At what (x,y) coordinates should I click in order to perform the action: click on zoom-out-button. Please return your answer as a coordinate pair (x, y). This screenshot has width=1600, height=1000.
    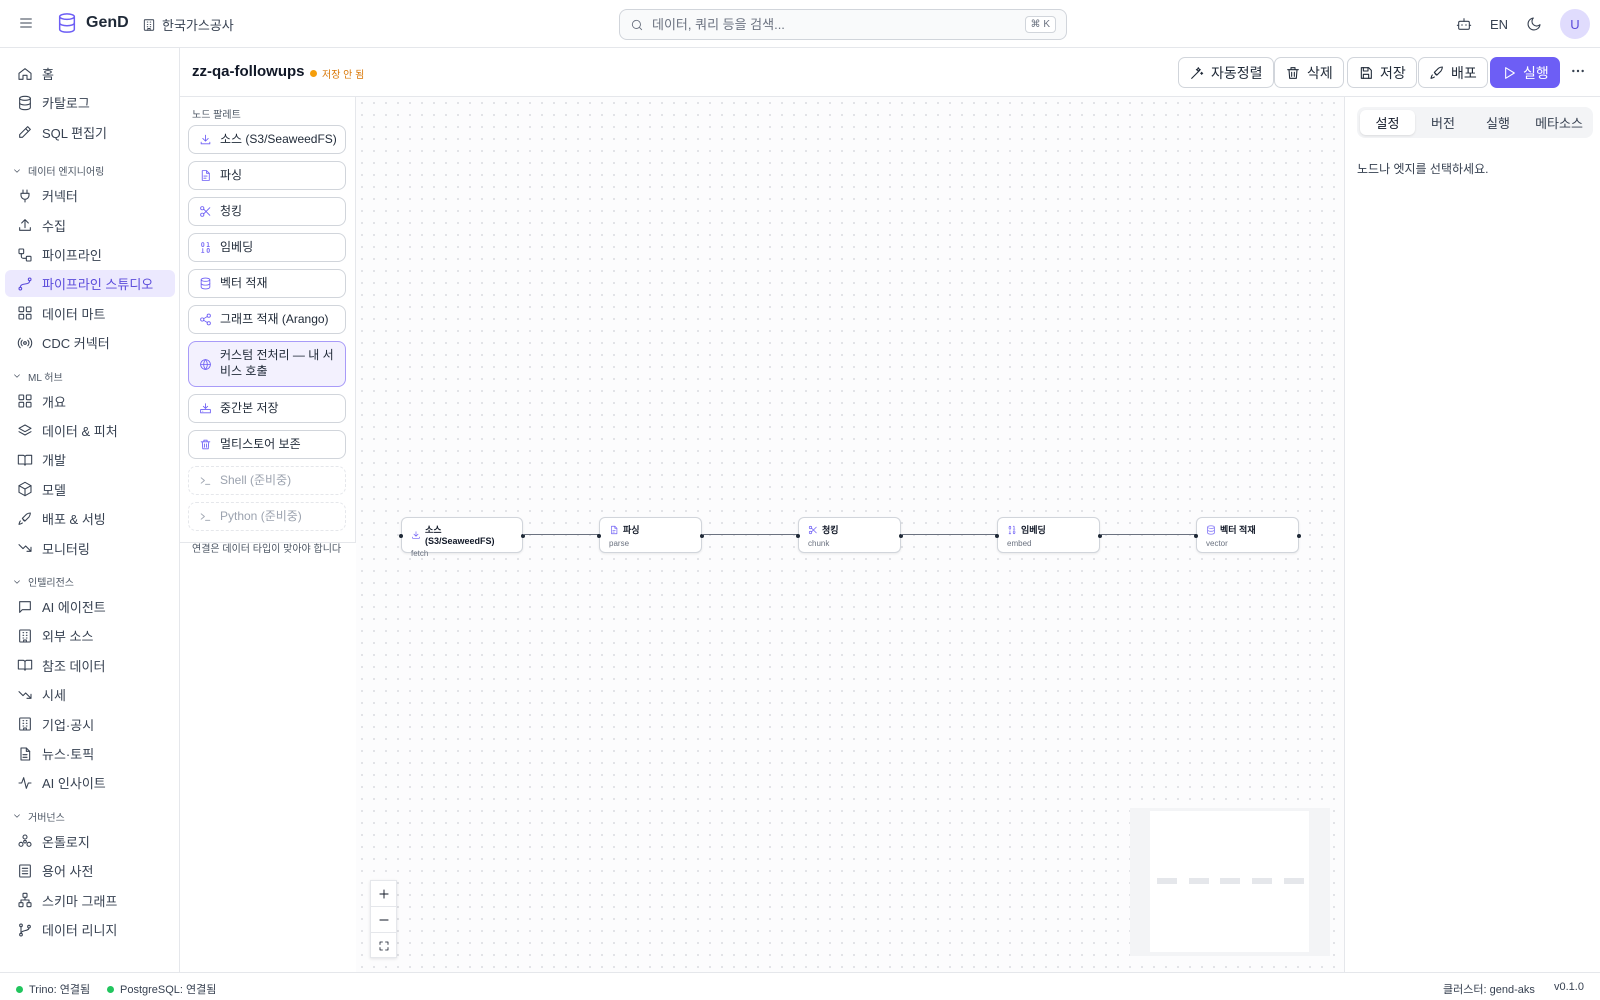
    Looking at the image, I should click on (383, 920).